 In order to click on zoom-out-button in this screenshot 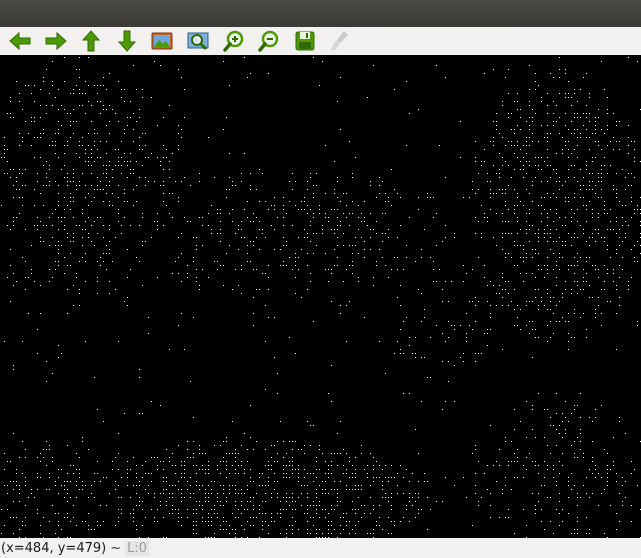, I will do `click(269, 41)`.